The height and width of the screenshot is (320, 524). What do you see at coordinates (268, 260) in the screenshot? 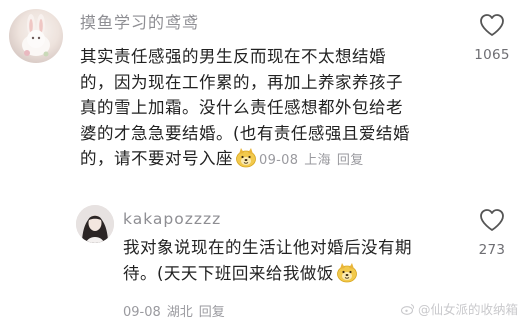
I see `reply-text: 我对象说现在的生活让他对婚后没有期 待。(天天下班回来给我做饭` at bounding box center [268, 260].